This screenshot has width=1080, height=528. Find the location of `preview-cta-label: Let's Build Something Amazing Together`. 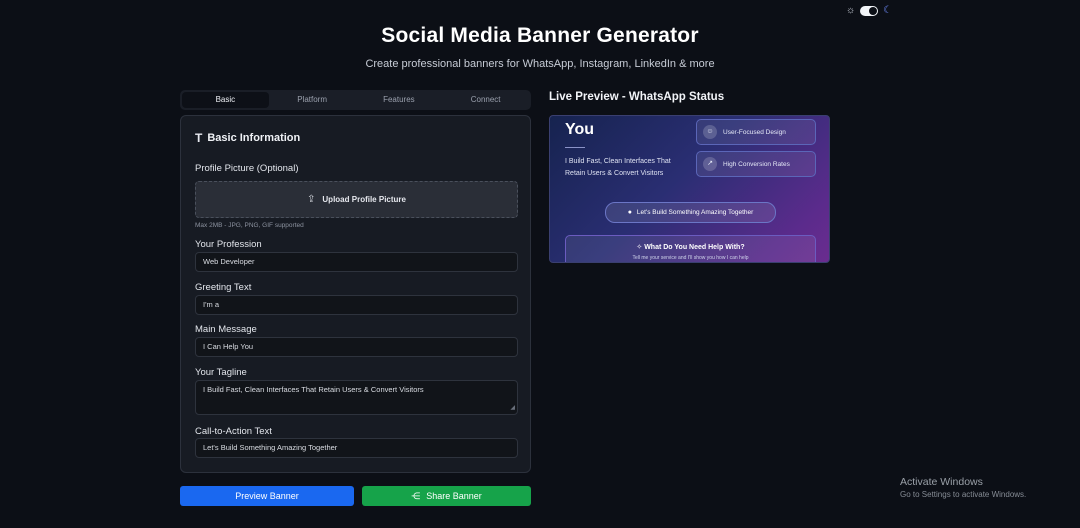

preview-cta-label: Let's Build Something Amazing Together is located at coordinates (695, 212).